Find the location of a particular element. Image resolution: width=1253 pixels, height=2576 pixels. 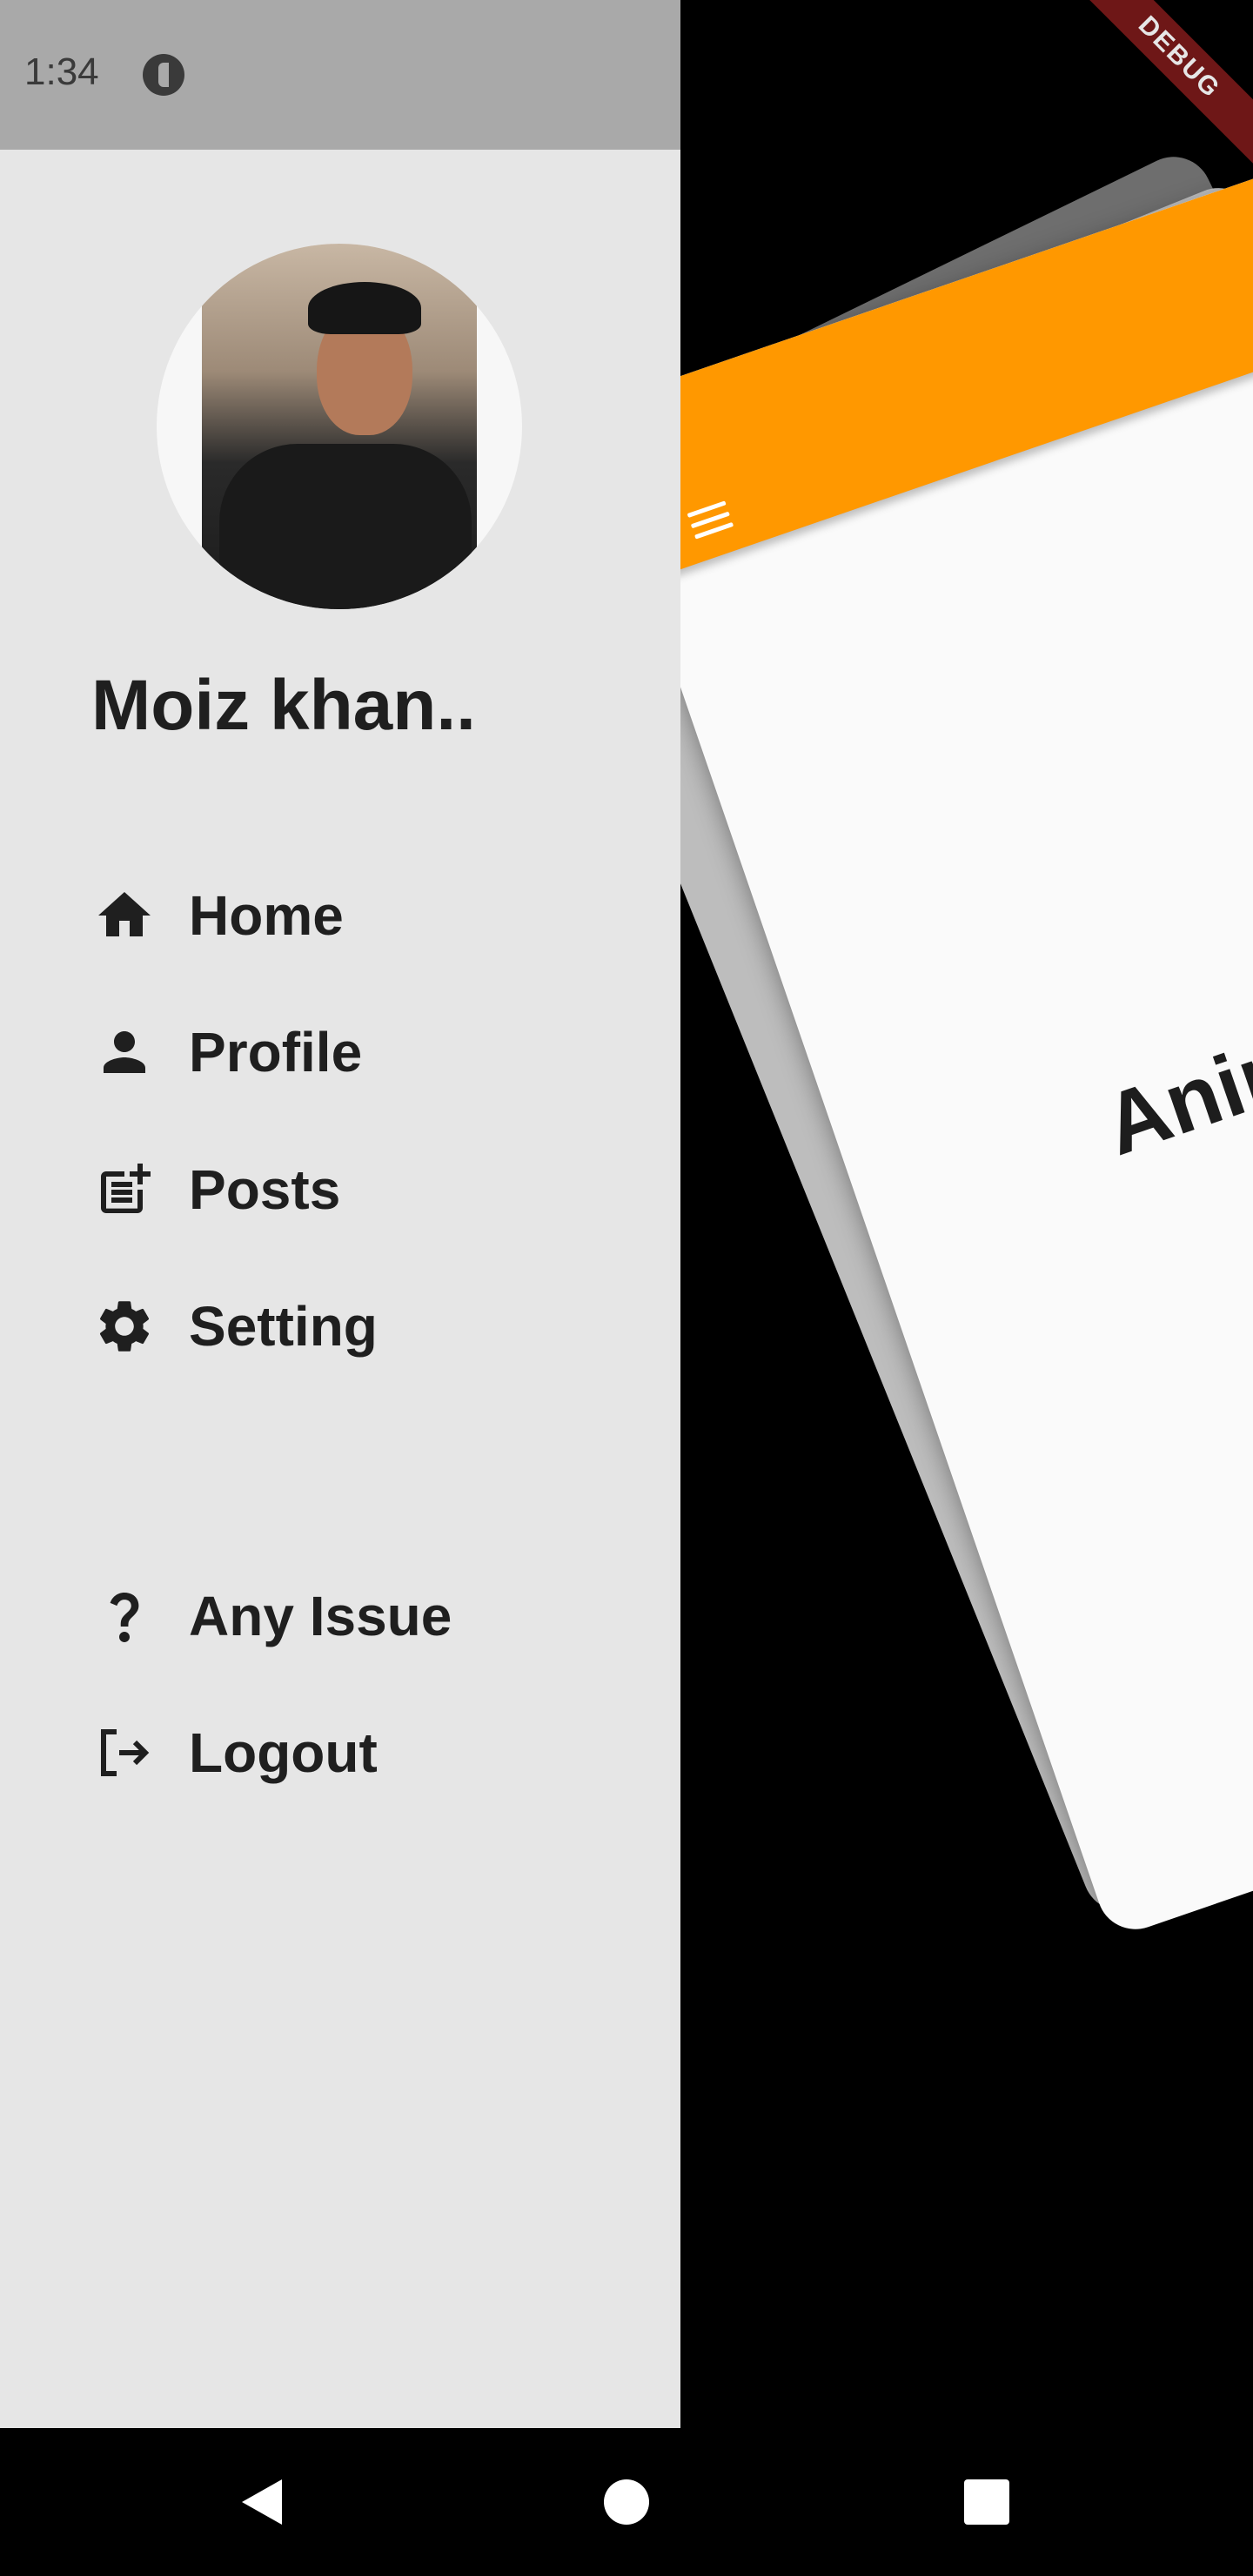

app-indicator-icon is located at coordinates (163, 75).